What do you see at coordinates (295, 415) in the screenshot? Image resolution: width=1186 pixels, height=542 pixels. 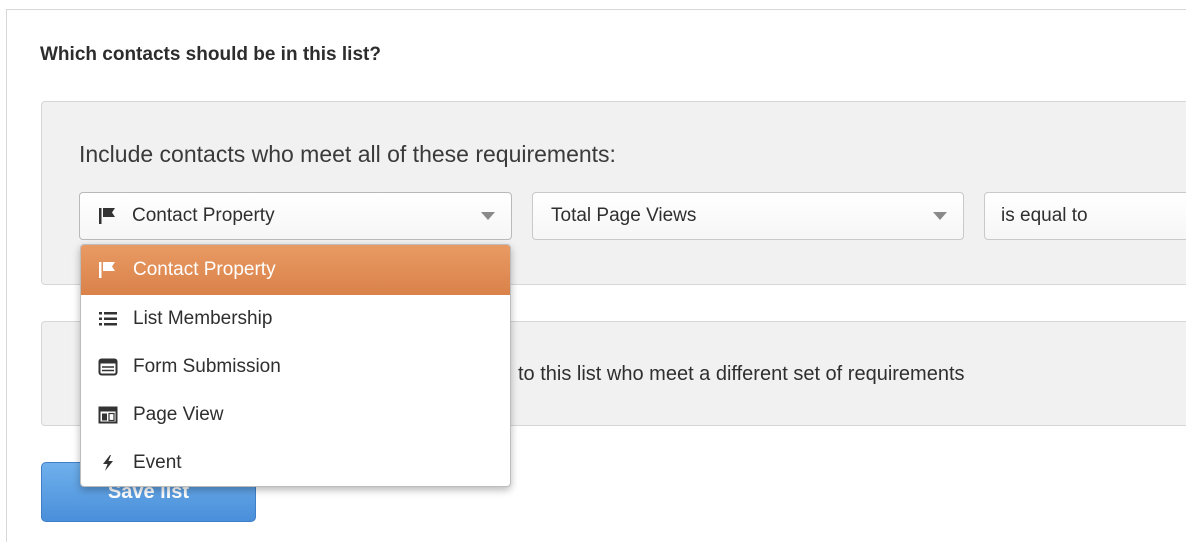 I see `dropdown-item-page-view: Page View` at bounding box center [295, 415].